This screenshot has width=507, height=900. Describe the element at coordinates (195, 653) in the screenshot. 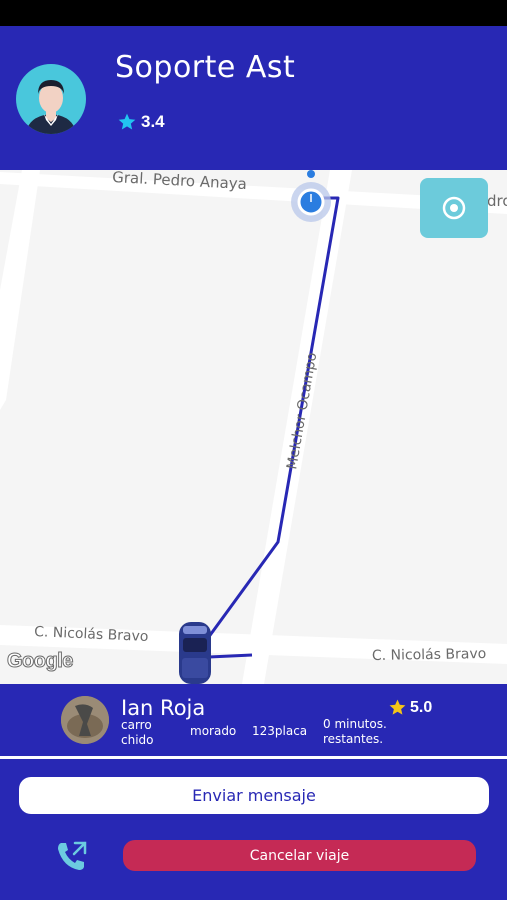

I see `car-marker-icon` at that location.